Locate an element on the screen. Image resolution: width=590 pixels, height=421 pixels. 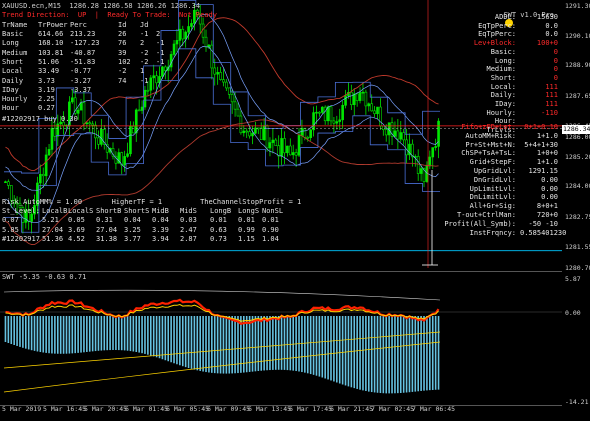
table-header-cell: LocalB is located at coordinates (55, 211).